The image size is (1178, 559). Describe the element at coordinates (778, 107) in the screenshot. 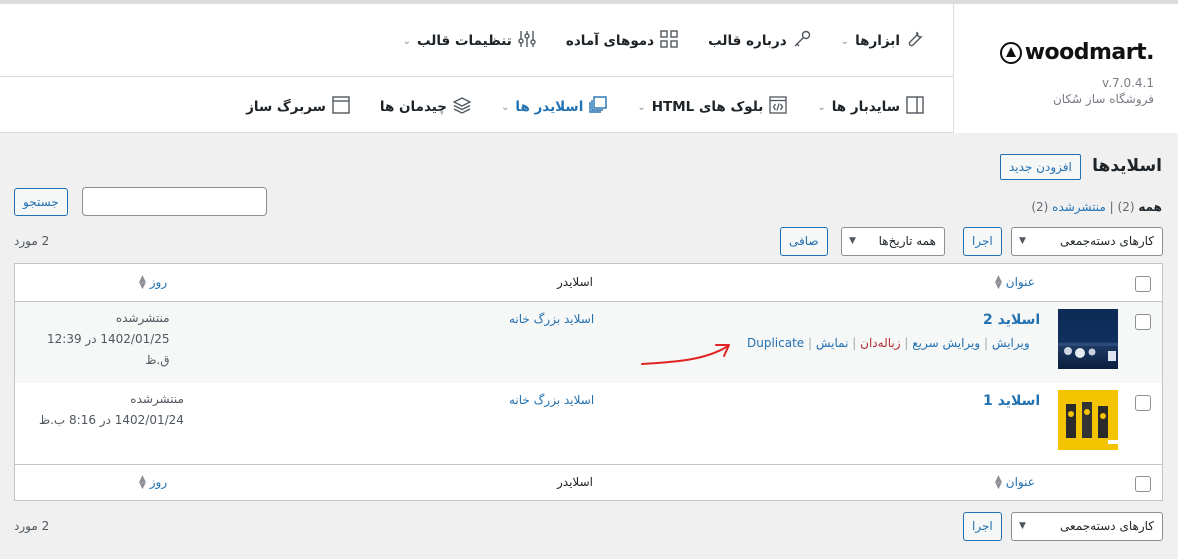

I see `code-block-icon` at that location.